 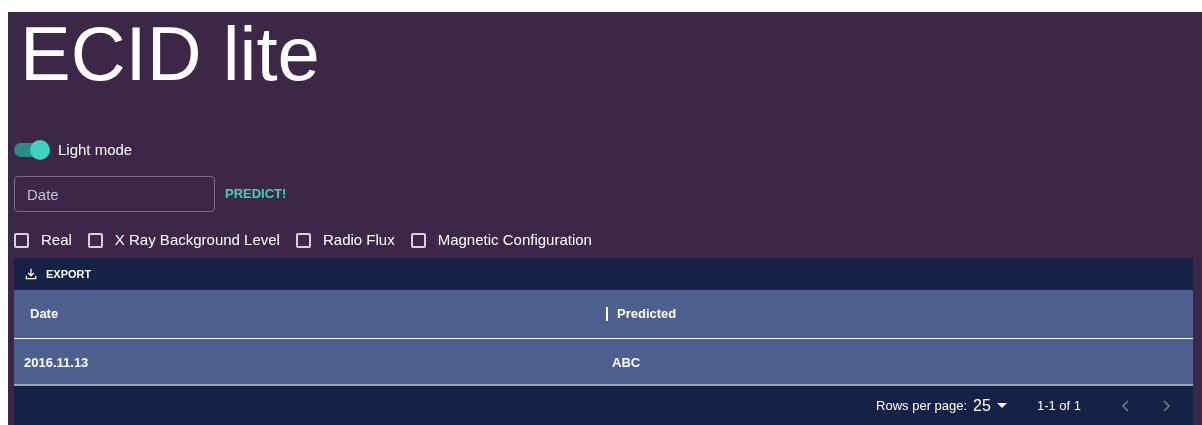 I want to click on column-header: Predicted, so click(x=647, y=314).